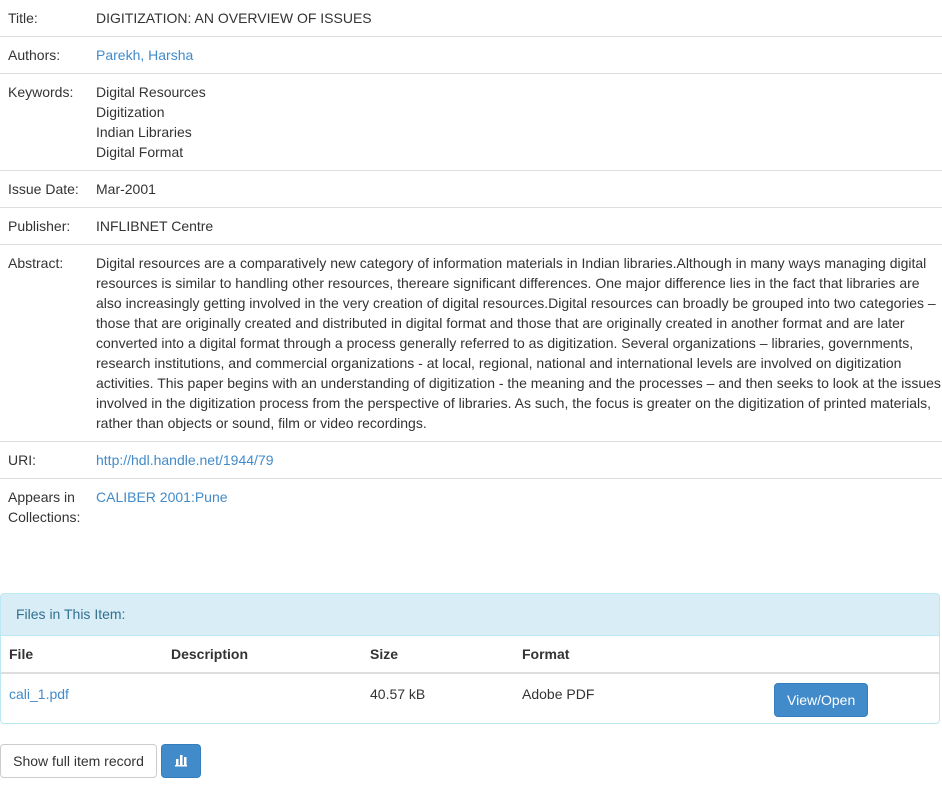  Describe the element at coordinates (82, 655) in the screenshot. I see `column-header-file: File` at that location.